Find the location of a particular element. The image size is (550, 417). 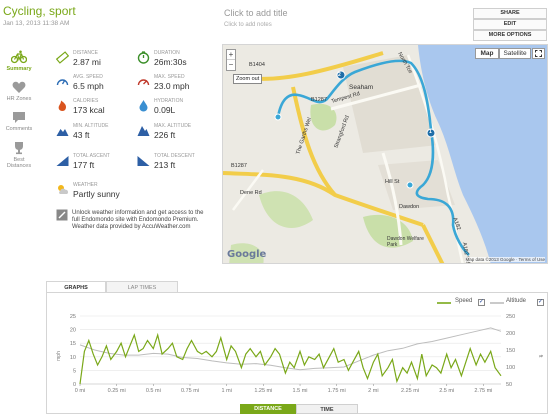

y-axis-label-right: ft is located at coordinates (540, 356).